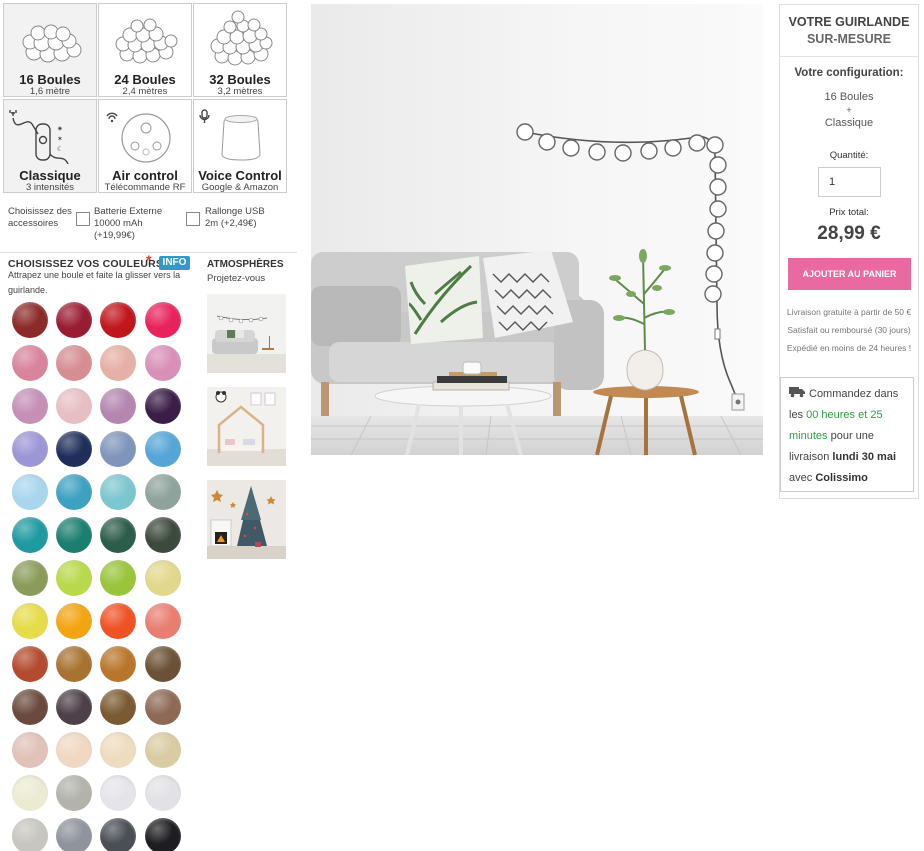  I want to click on smart-speaker-icon, so click(230, 135).